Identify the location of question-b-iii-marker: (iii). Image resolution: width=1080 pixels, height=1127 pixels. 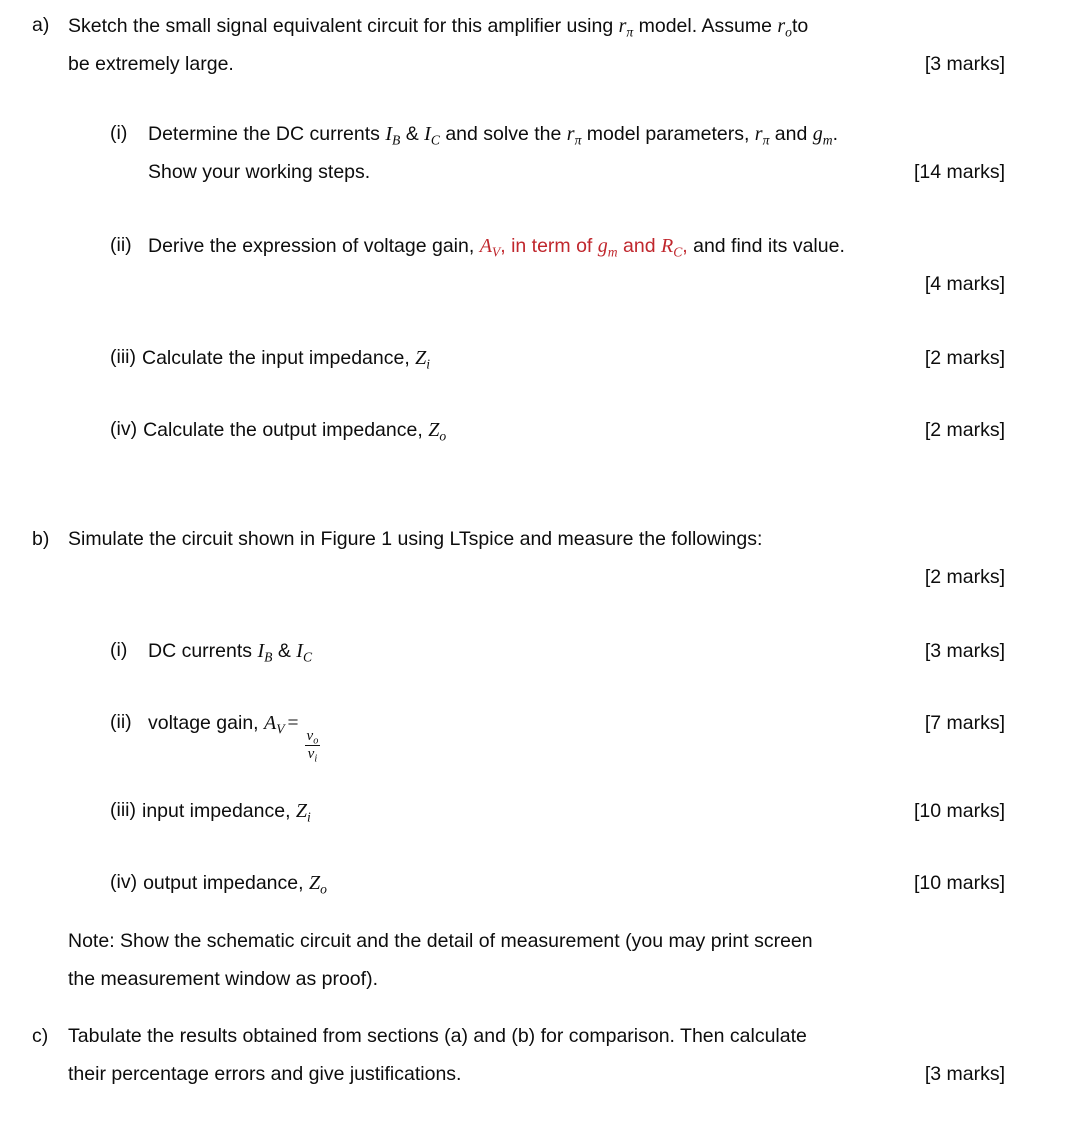
(123, 810).